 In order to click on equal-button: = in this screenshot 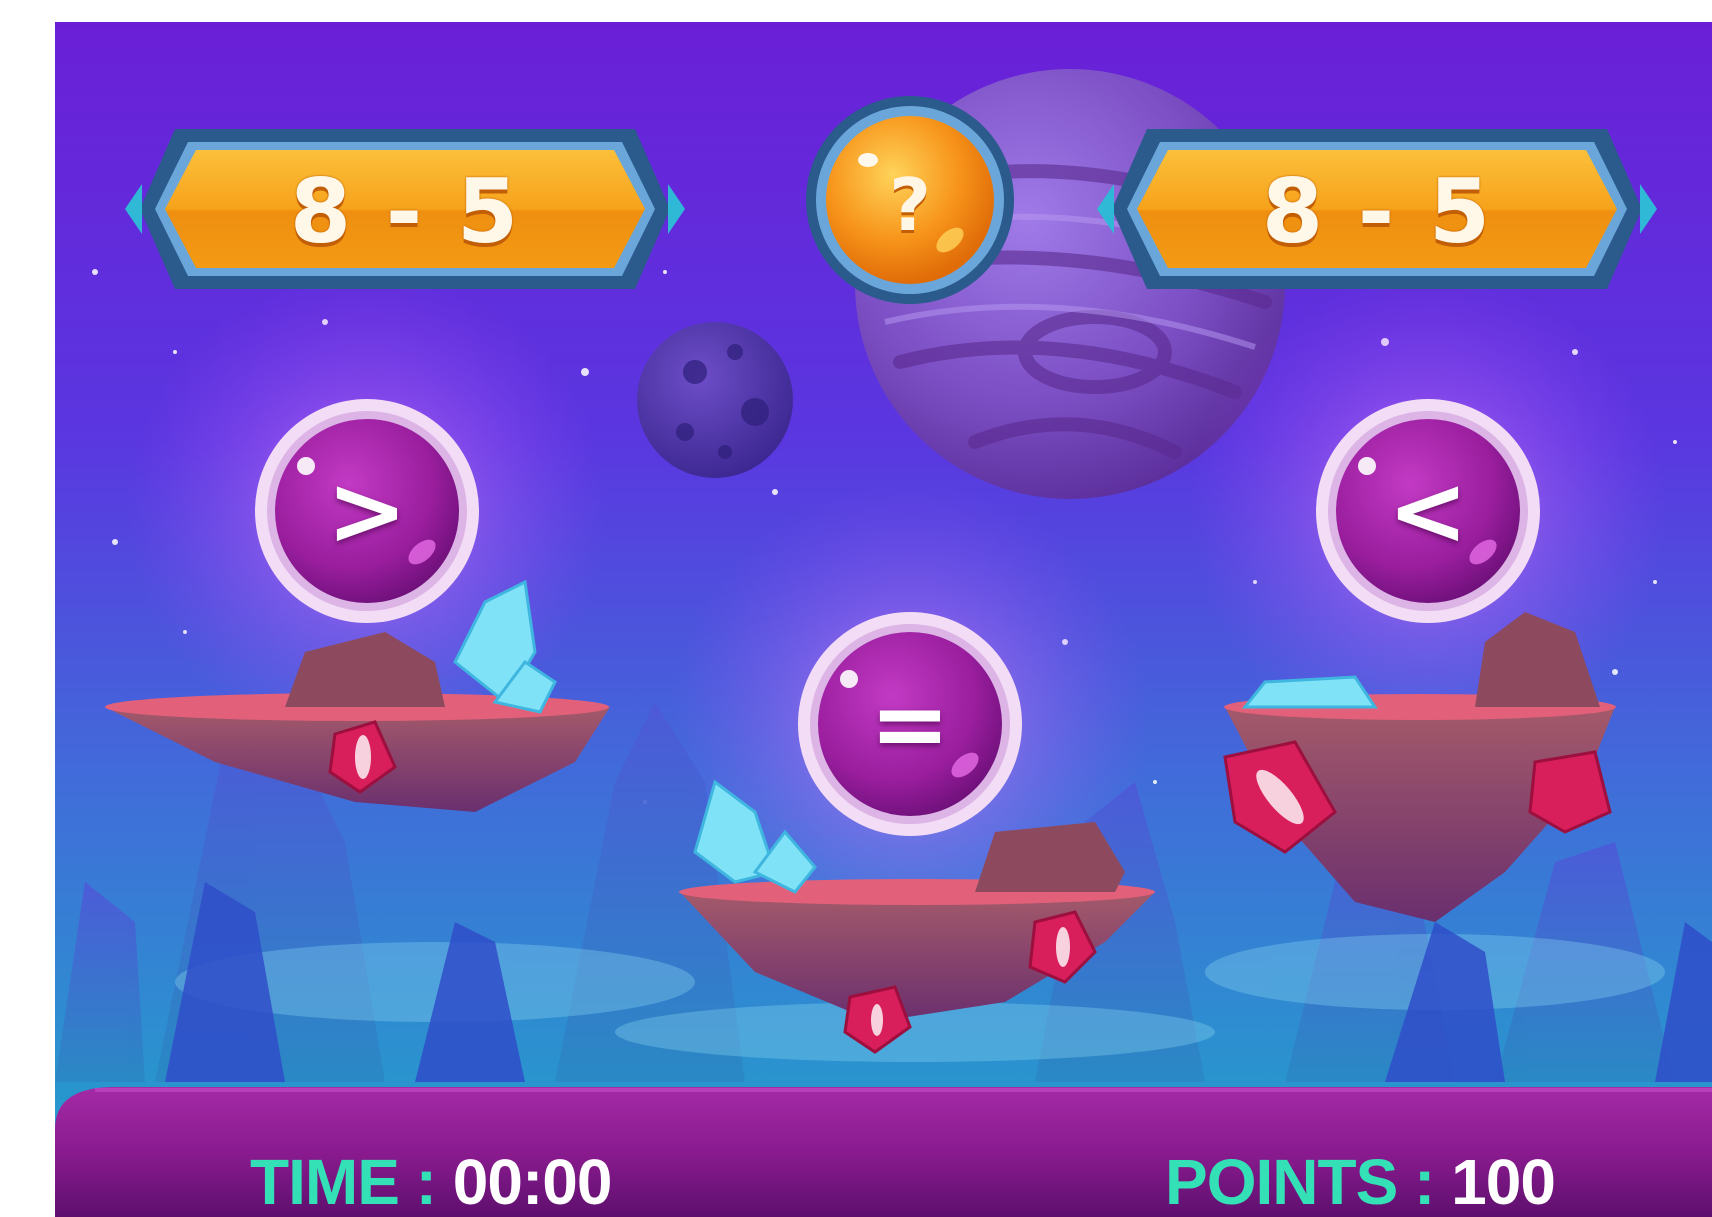, I will do `click(910, 724)`.